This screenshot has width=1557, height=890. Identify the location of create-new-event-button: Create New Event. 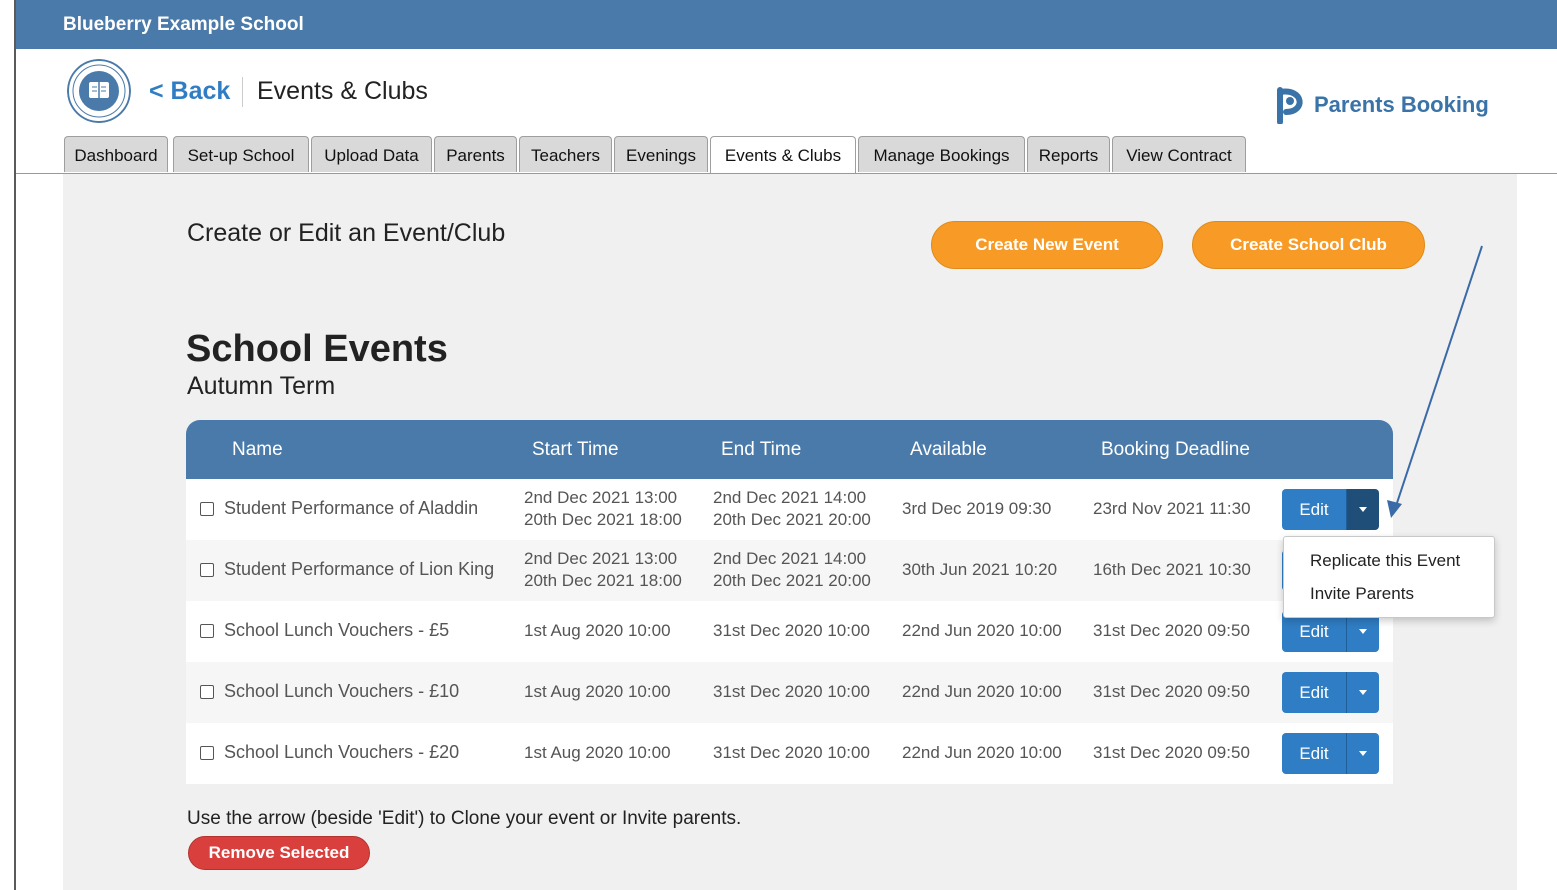
(1047, 245).